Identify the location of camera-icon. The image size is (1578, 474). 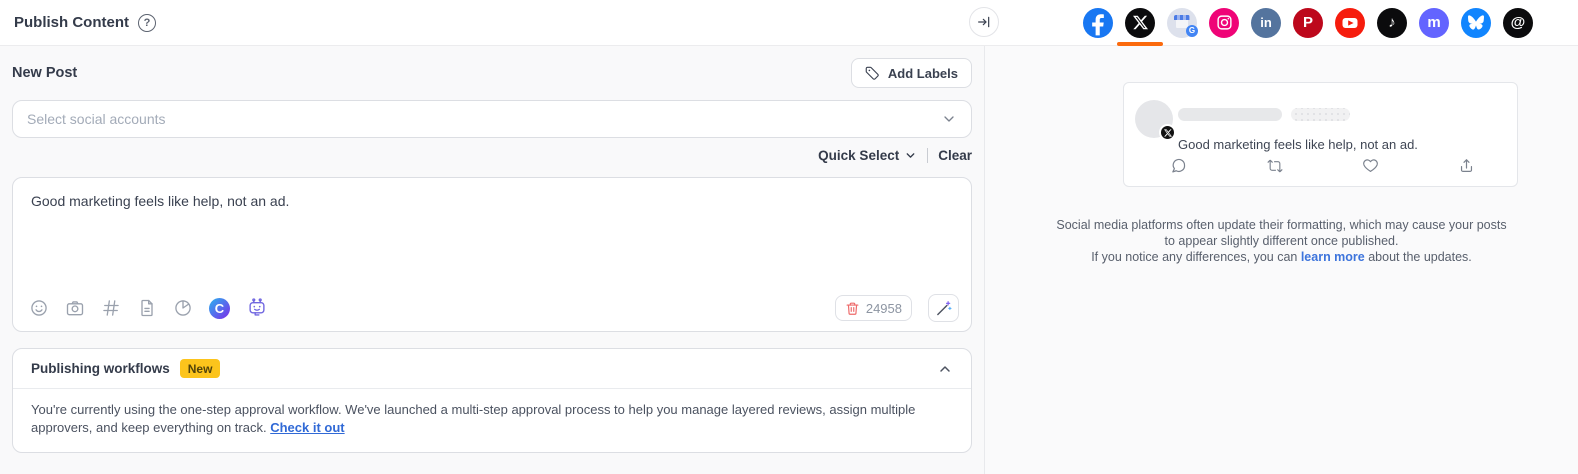
(75, 308).